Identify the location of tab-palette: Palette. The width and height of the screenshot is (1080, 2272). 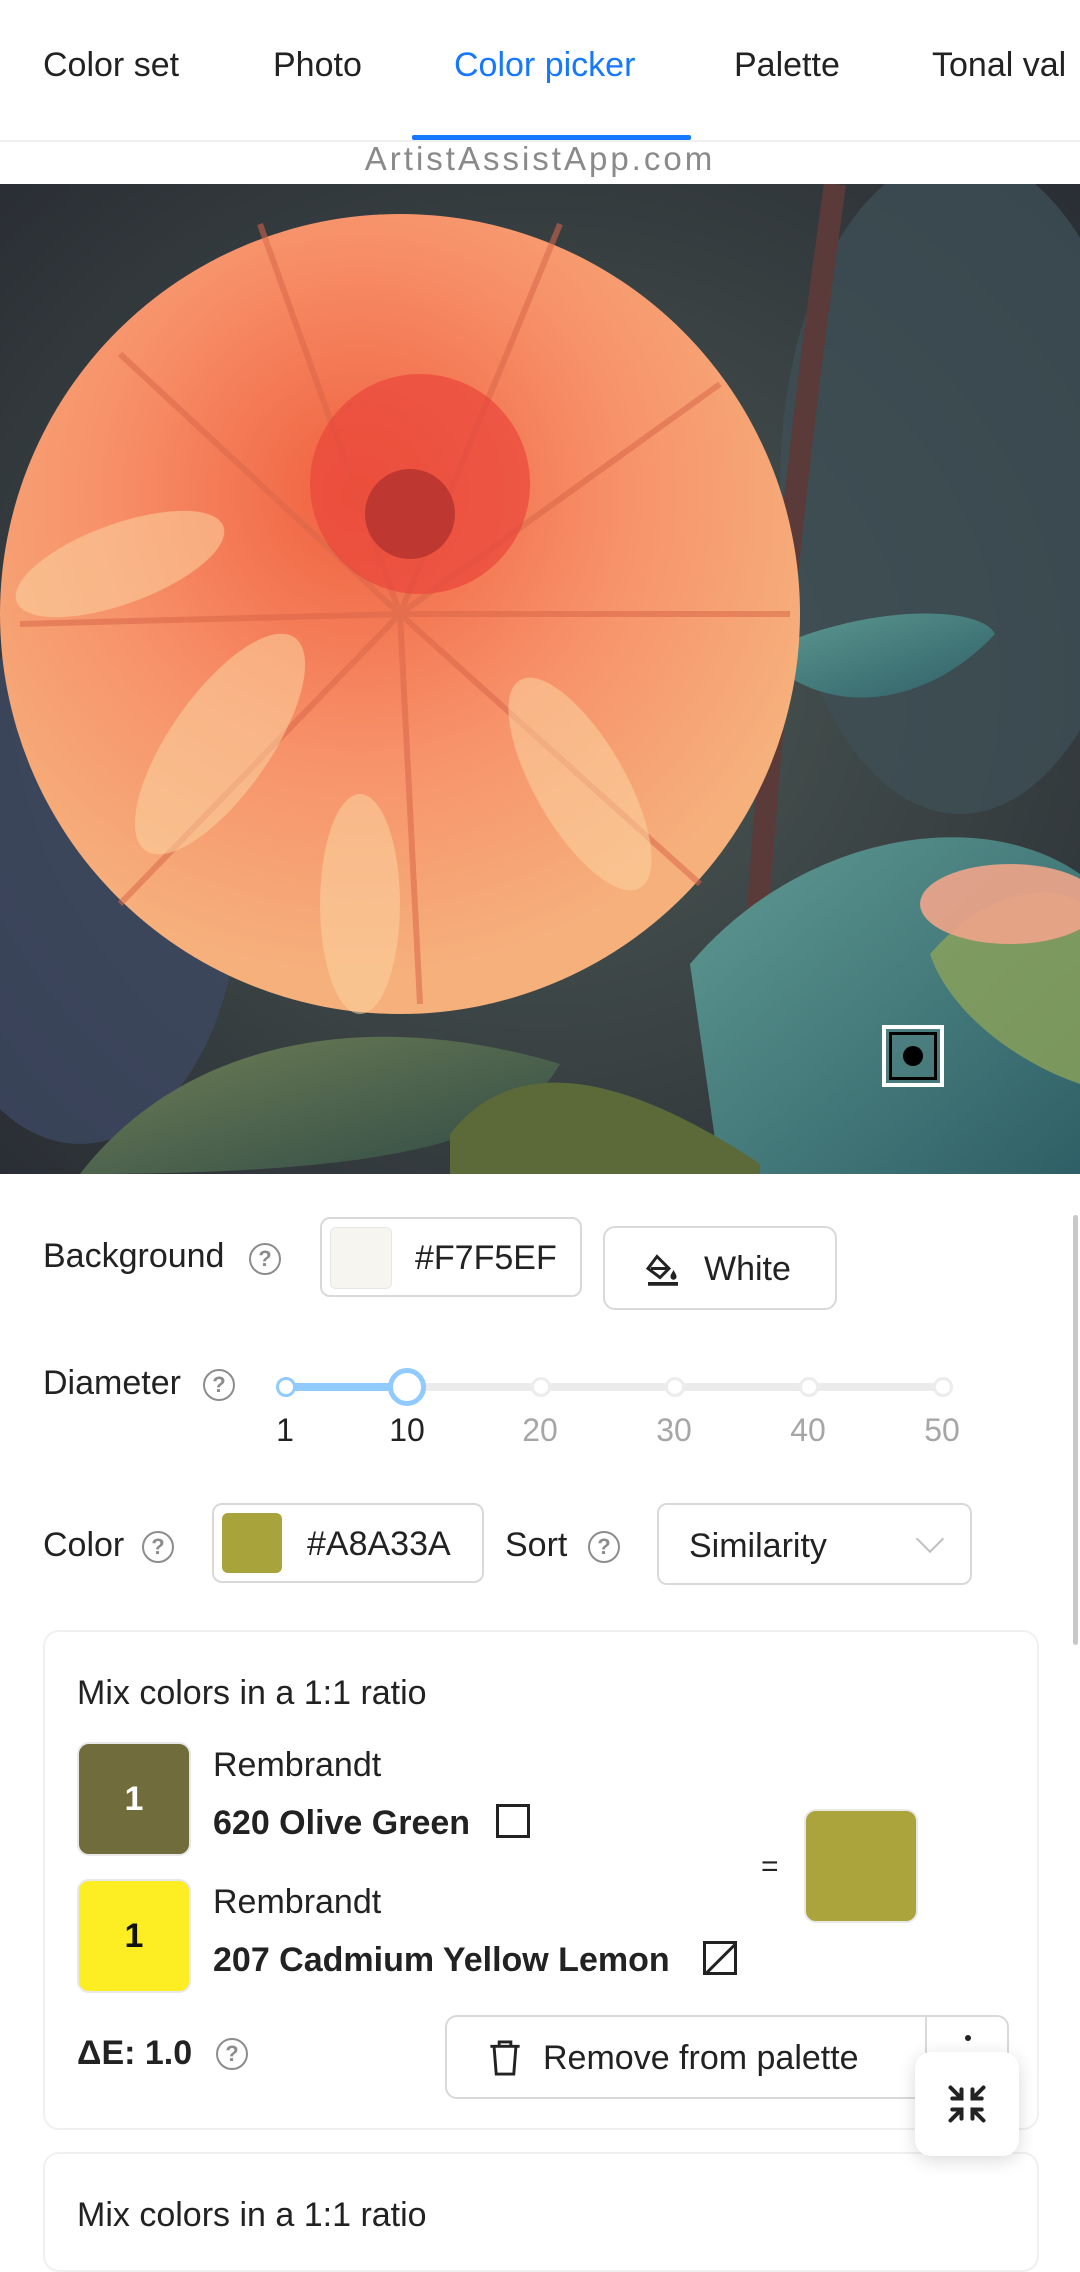
(787, 65).